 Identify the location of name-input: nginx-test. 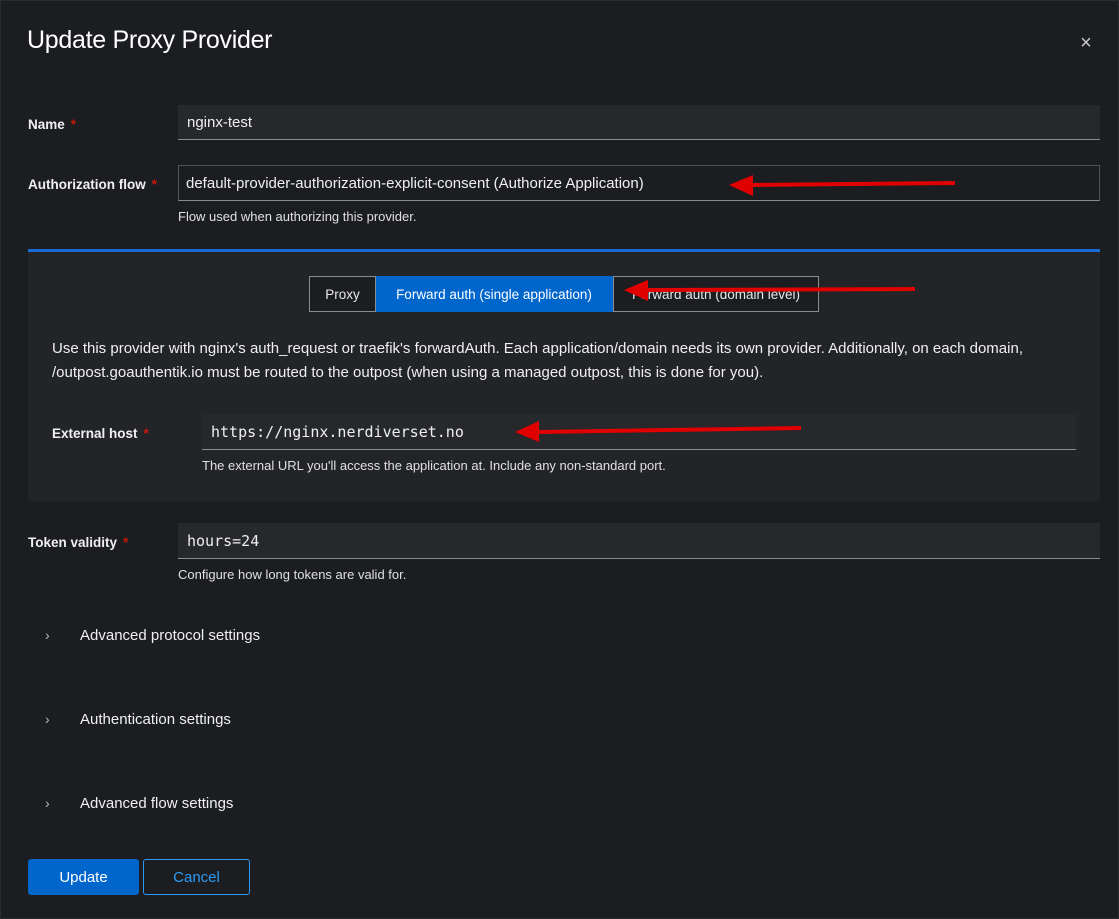
(639, 122).